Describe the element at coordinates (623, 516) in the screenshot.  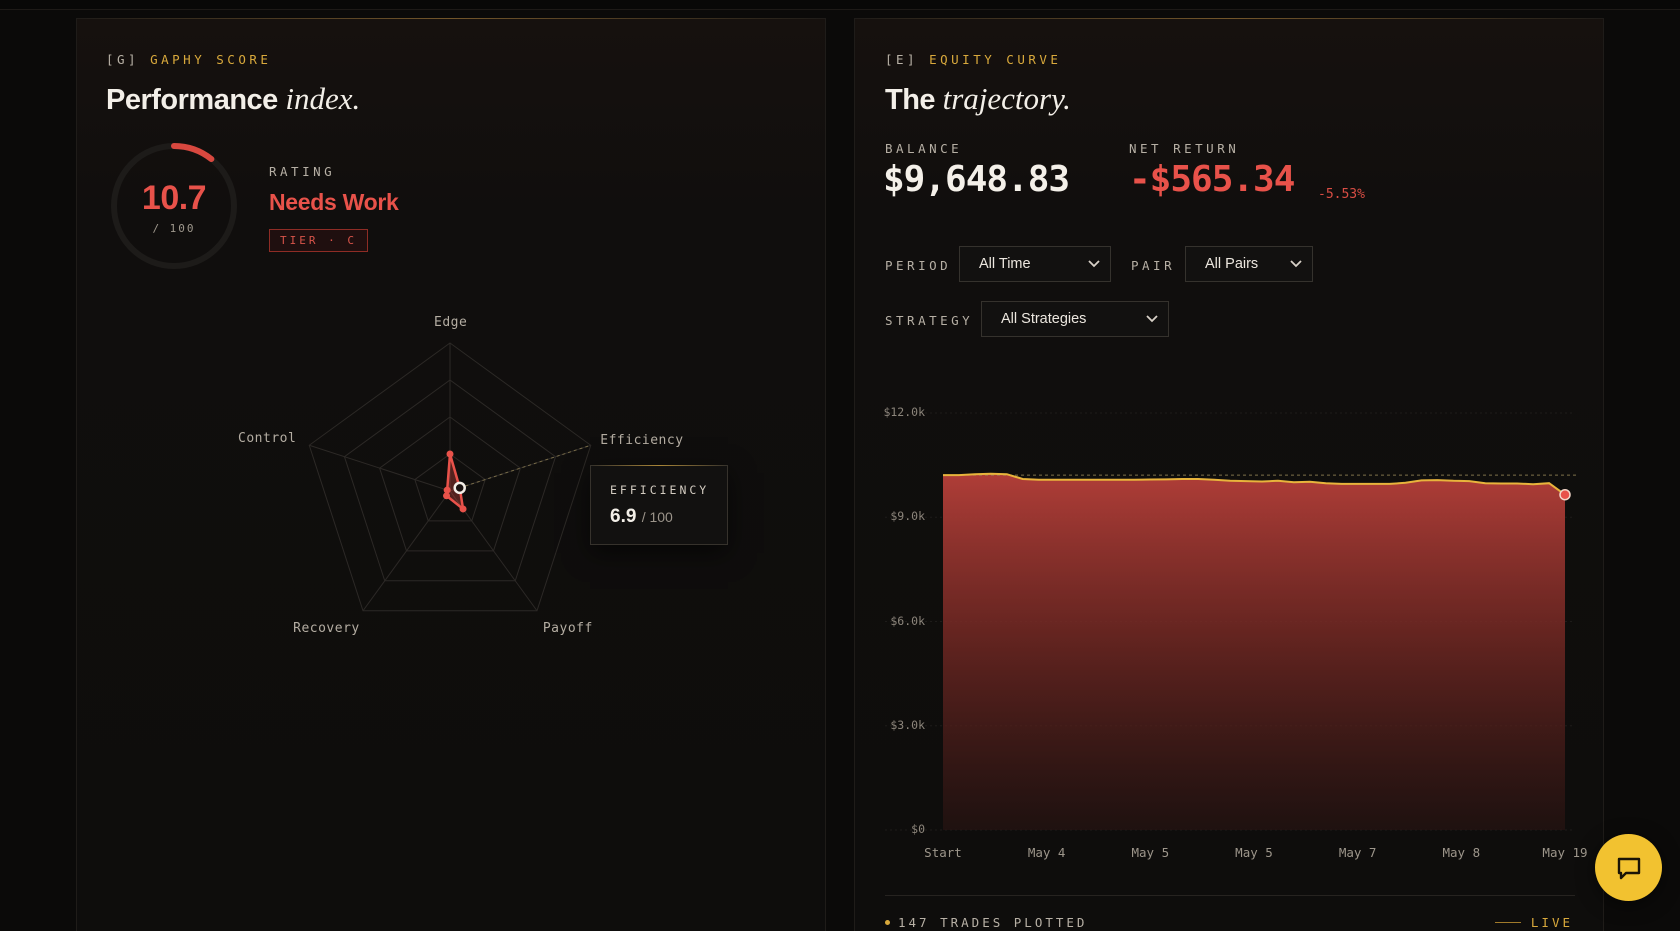
I see `tooltip-number: 6.9` at that location.